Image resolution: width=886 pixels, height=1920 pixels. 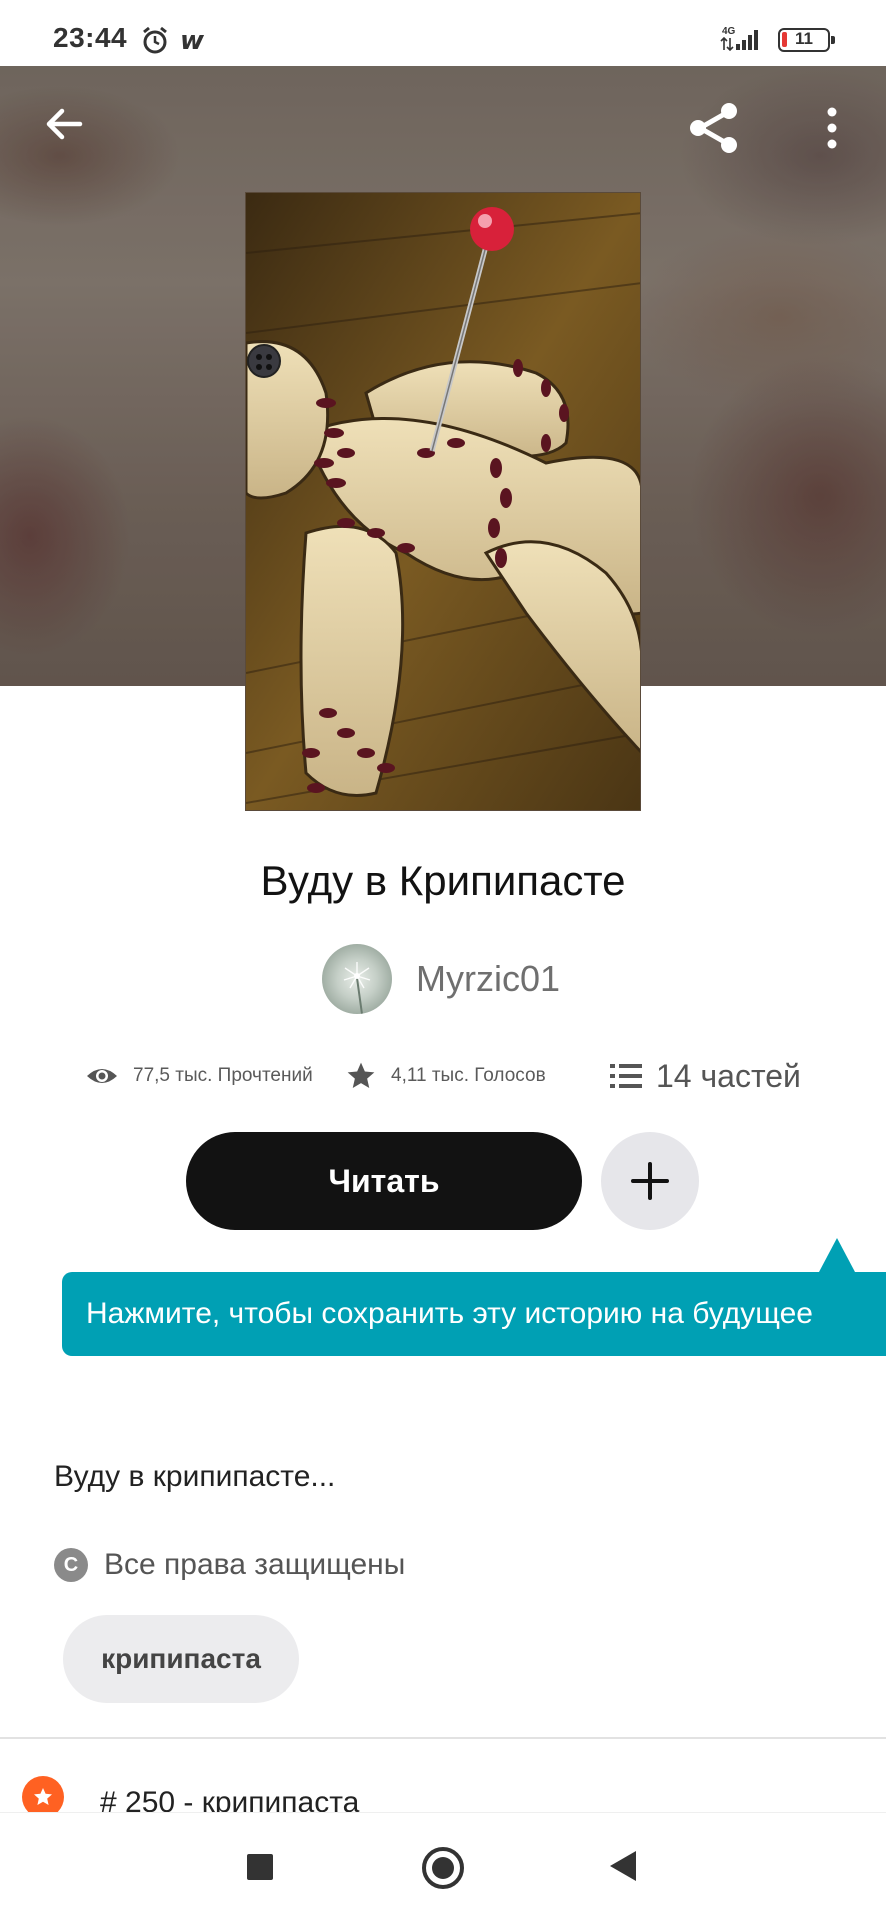 I want to click on copyright-icon: C, so click(x=71, y=1565).